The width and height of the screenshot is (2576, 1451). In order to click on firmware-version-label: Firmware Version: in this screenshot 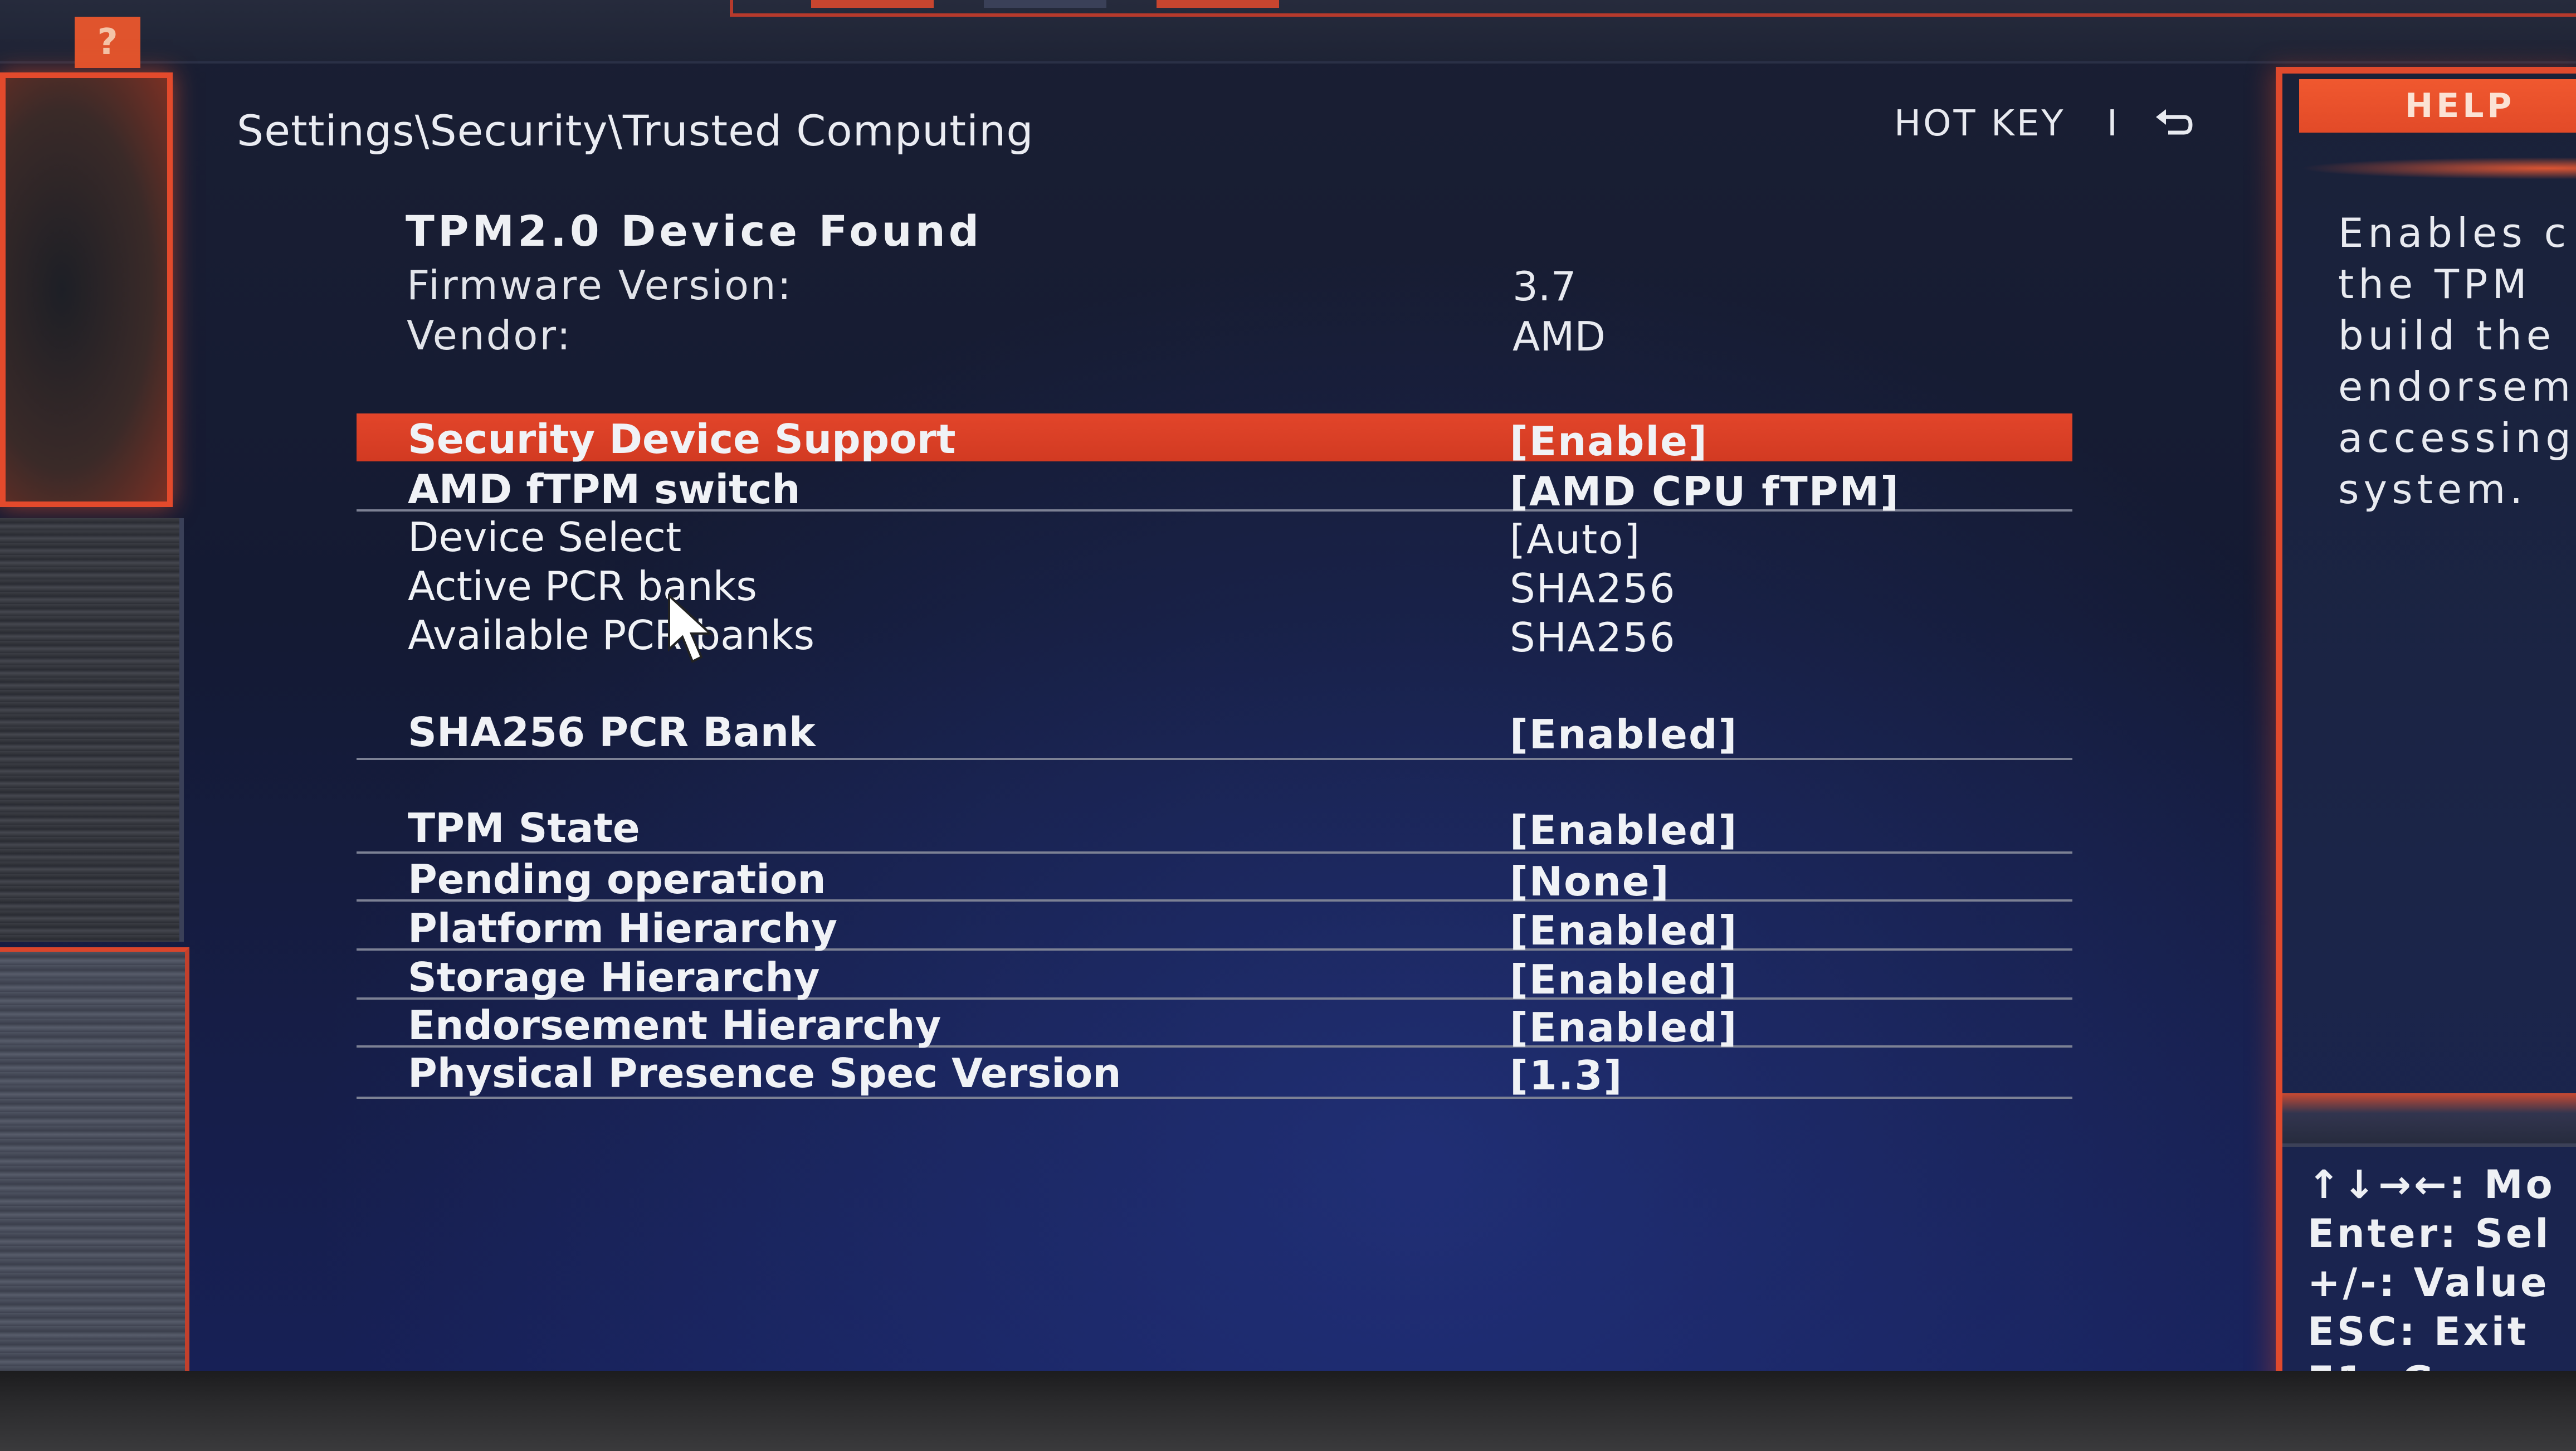, I will do `click(600, 285)`.